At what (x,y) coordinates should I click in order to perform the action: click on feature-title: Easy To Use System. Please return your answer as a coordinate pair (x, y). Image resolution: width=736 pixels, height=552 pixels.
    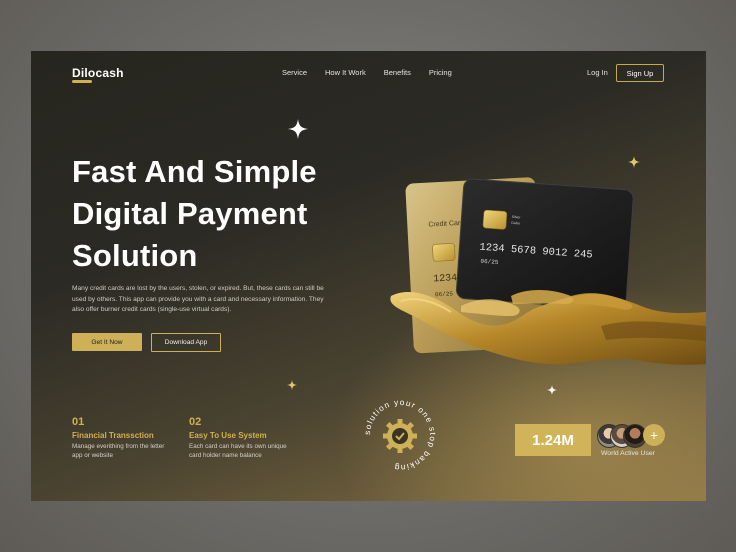
    Looking at the image, I should click on (228, 435).